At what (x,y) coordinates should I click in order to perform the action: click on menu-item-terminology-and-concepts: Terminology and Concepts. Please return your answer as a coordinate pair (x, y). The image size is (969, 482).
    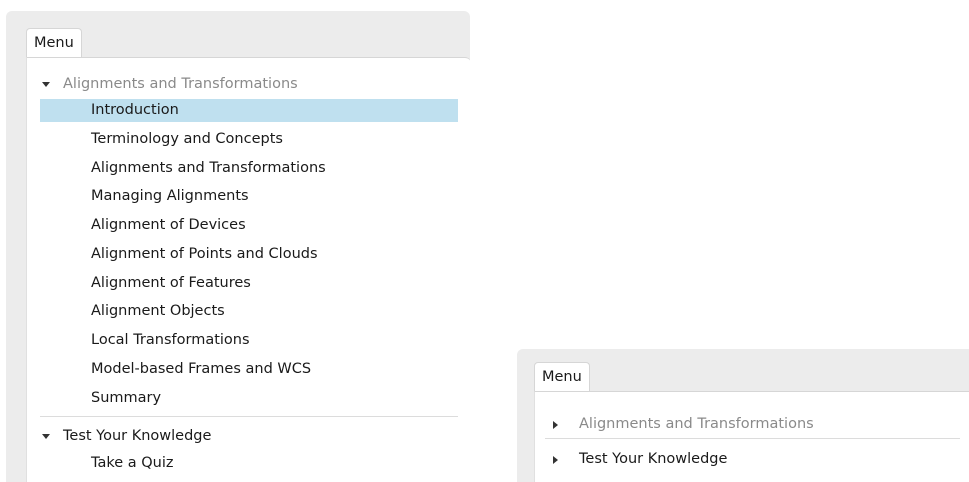
    Looking at the image, I should click on (248, 139).